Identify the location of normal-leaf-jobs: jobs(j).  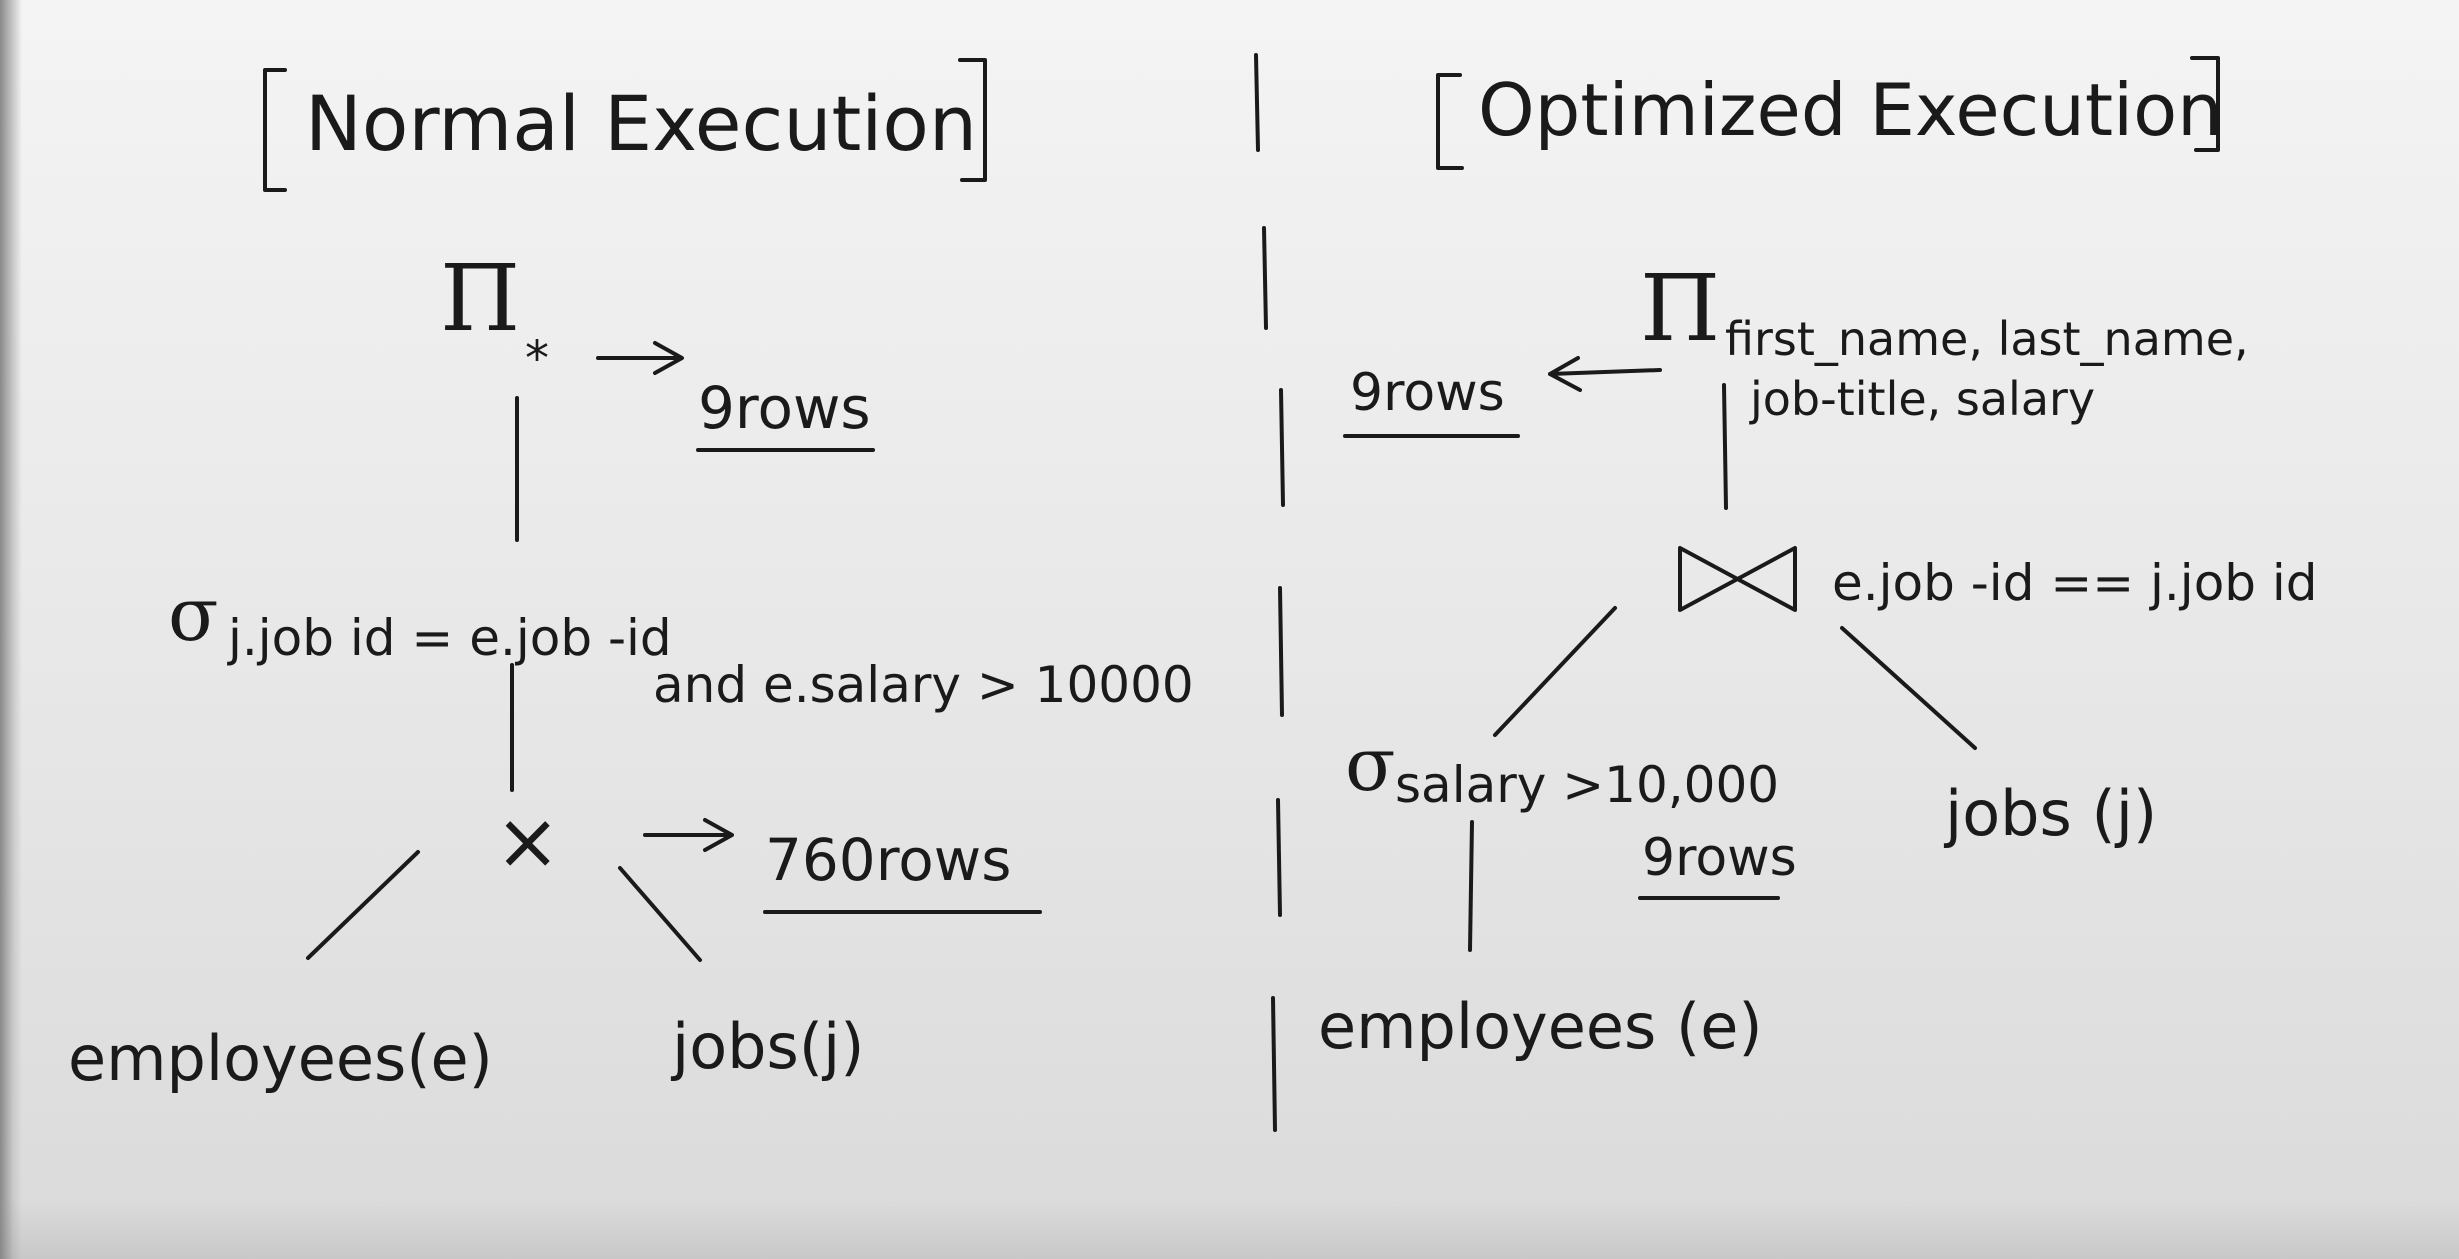
(767, 1046).